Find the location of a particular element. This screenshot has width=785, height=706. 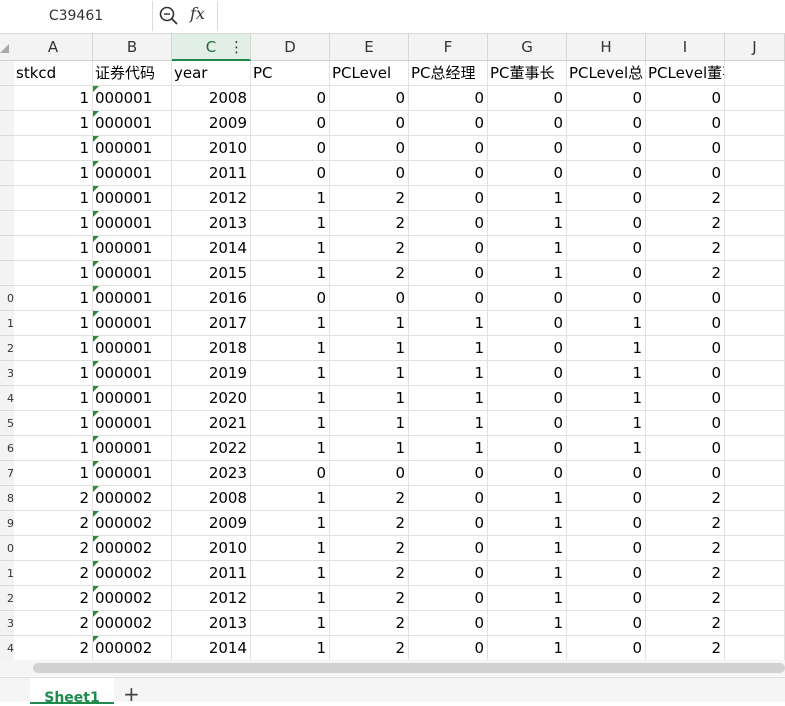

table-cell: 2015 is located at coordinates (211, 273).